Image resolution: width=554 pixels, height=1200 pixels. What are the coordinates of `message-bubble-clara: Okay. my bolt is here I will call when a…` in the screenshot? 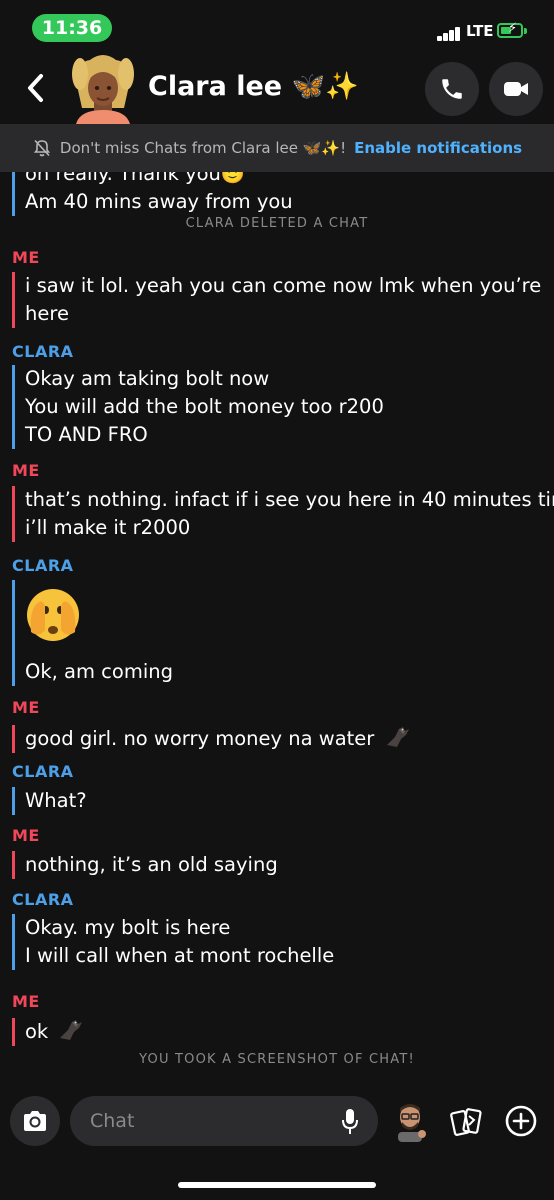 It's located at (173, 942).